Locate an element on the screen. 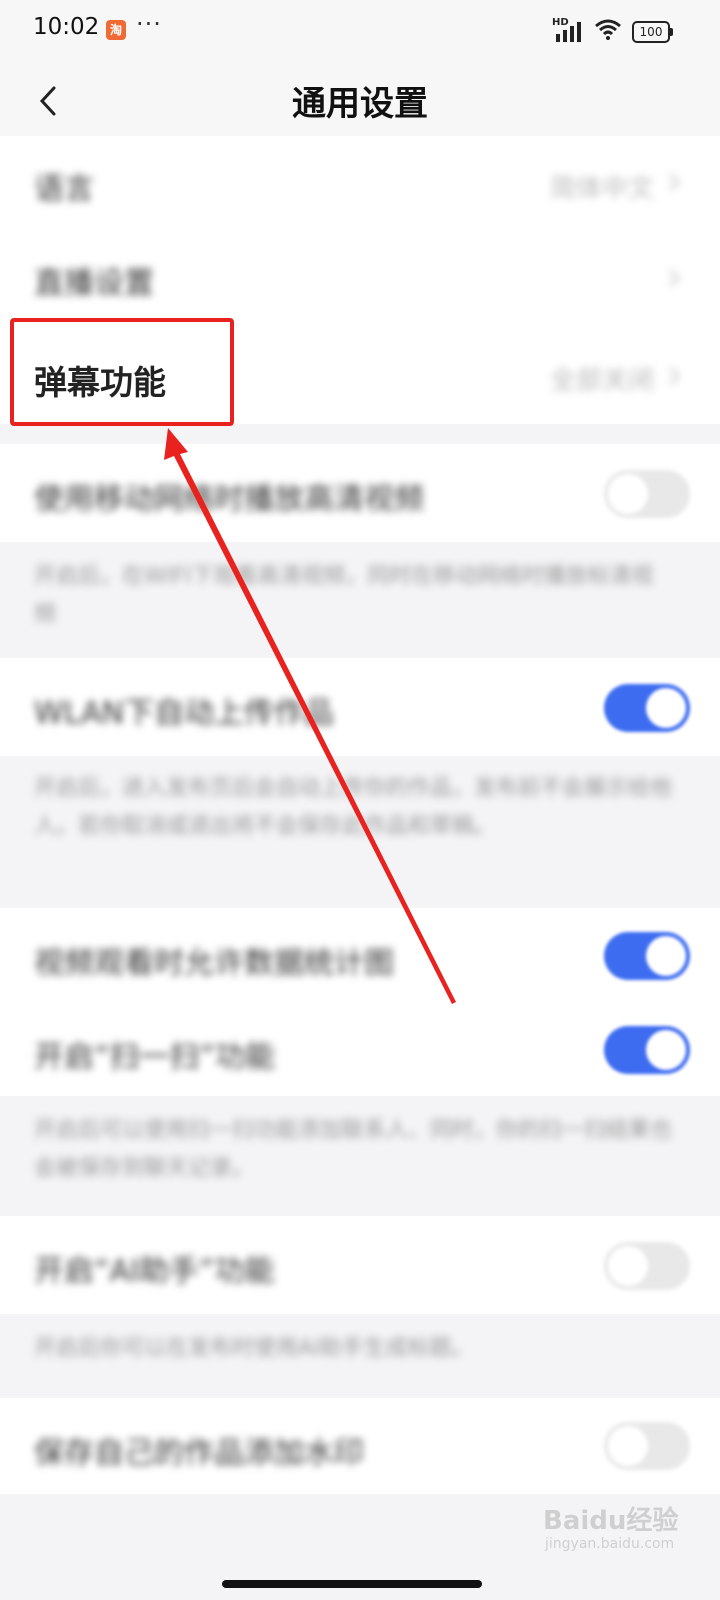 The height and width of the screenshot is (1600, 720). annotation-arrow-icon is located at coordinates (310, 716).